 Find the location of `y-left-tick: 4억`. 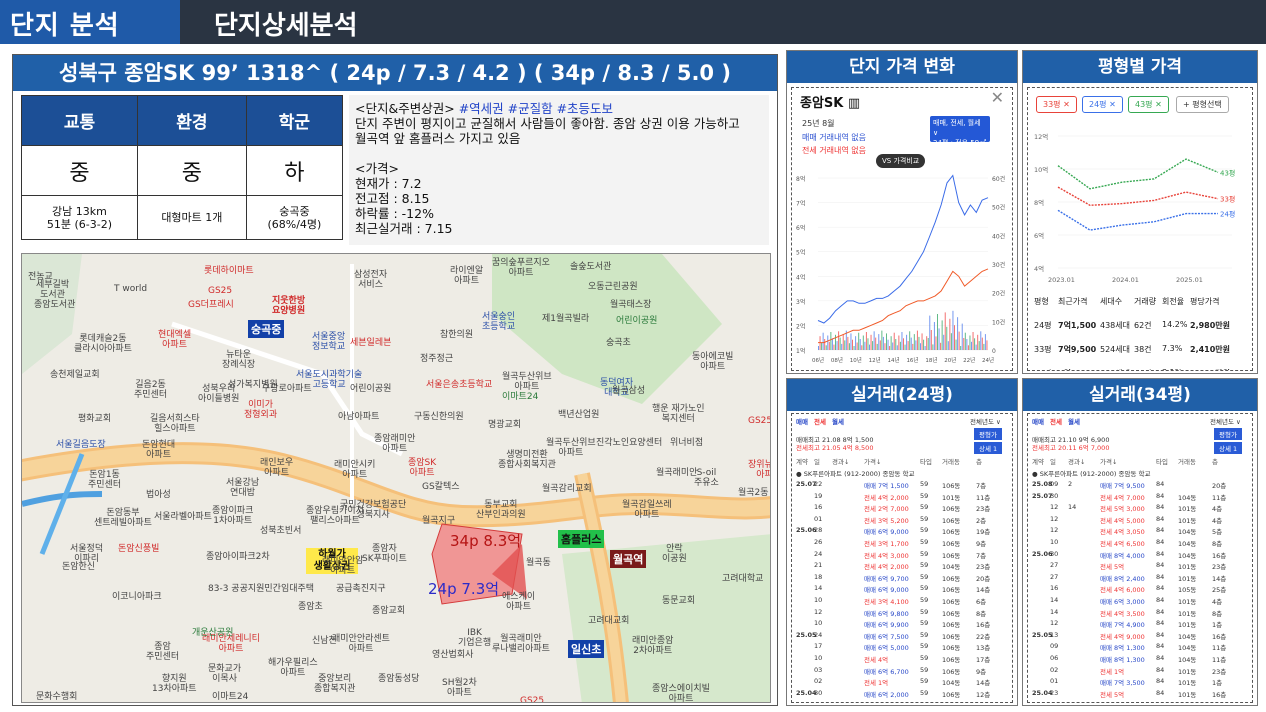

y-left-tick: 4억 is located at coordinates (800, 277).